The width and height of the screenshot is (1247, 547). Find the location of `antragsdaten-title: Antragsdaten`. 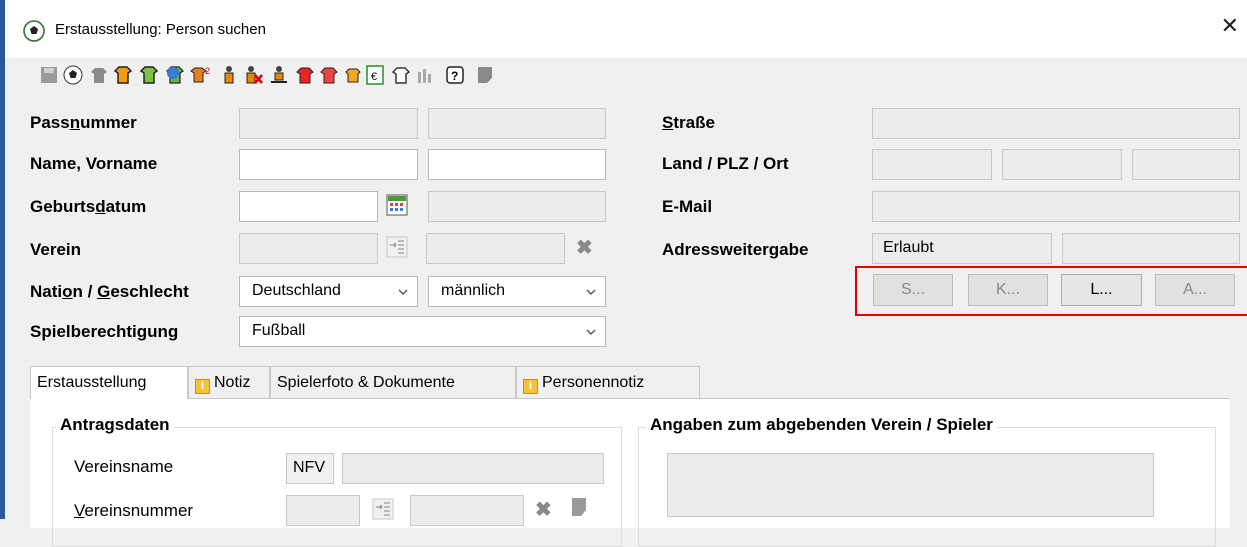

antragsdaten-title: Antragsdaten is located at coordinates (115, 425).